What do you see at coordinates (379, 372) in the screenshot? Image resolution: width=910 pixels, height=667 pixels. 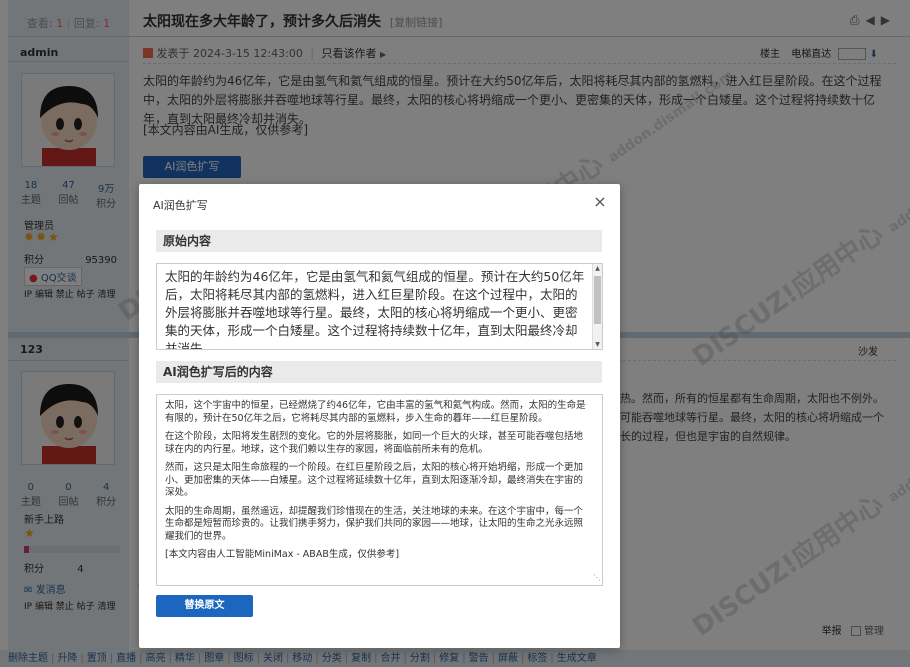 I see `ai-content-heading: AI润色扩写后的内容` at bounding box center [379, 372].